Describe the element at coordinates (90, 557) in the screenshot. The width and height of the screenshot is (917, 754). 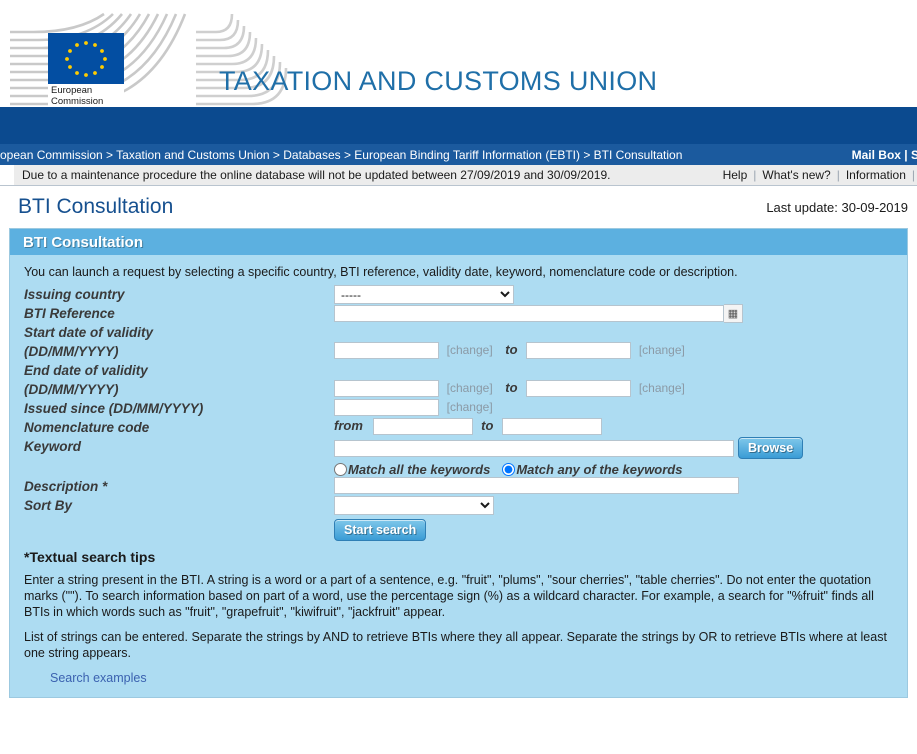
I see `tips-heading: *Textual search tips` at that location.